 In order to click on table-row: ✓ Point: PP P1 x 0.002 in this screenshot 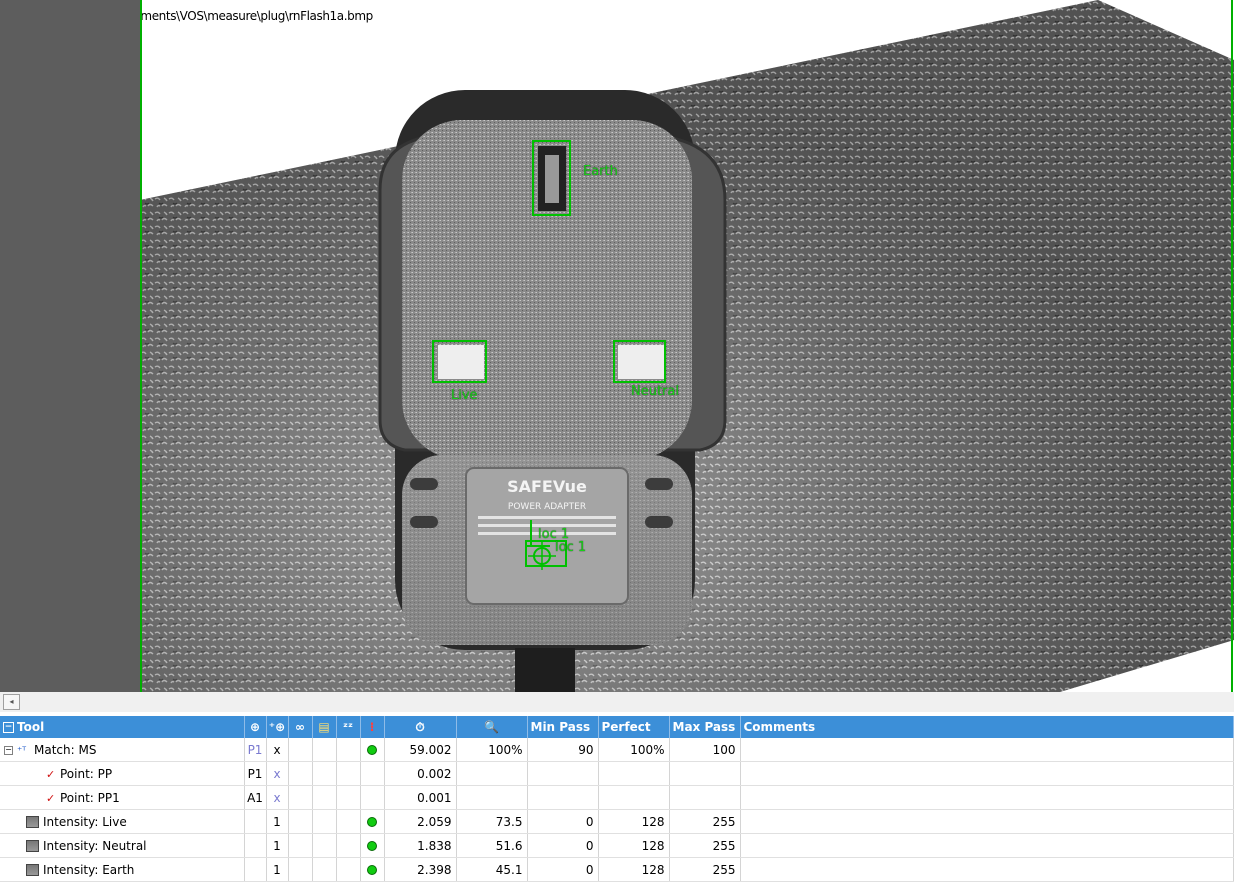, I will do `click(617, 773)`.